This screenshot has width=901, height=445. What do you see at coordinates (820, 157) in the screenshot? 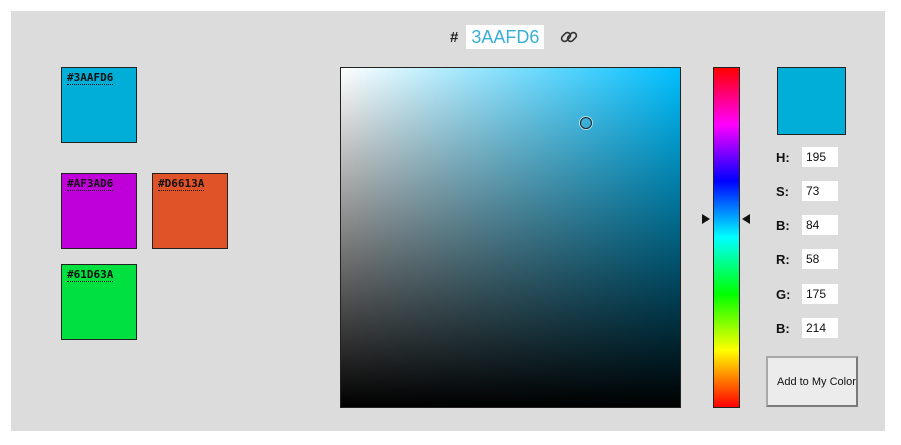
I see `hue-input` at bounding box center [820, 157].